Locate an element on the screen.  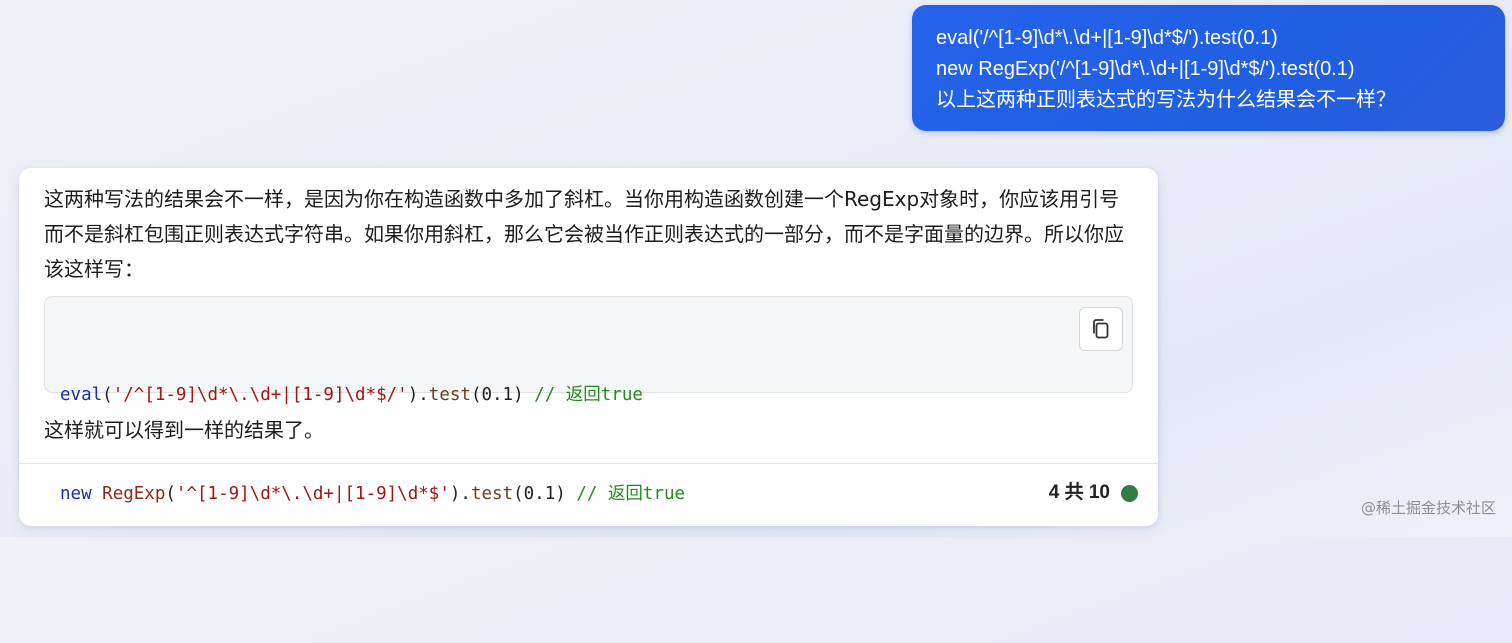
code-token: '^[1-9]\d*\.\d+|[1-9]\d*$' is located at coordinates (312, 494).